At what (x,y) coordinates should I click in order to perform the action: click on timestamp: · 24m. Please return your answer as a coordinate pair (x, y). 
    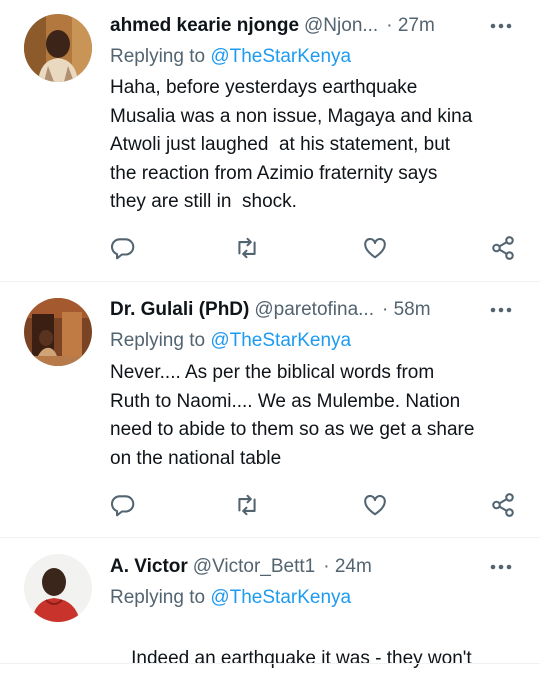
    Looking at the image, I should click on (347, 567).